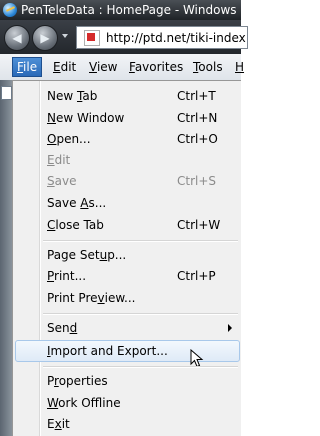 This screenshot has height=436, width=320. I want to click on title-bar: PenTeleData : HomePage - Windows Inte, so click(120, 10).